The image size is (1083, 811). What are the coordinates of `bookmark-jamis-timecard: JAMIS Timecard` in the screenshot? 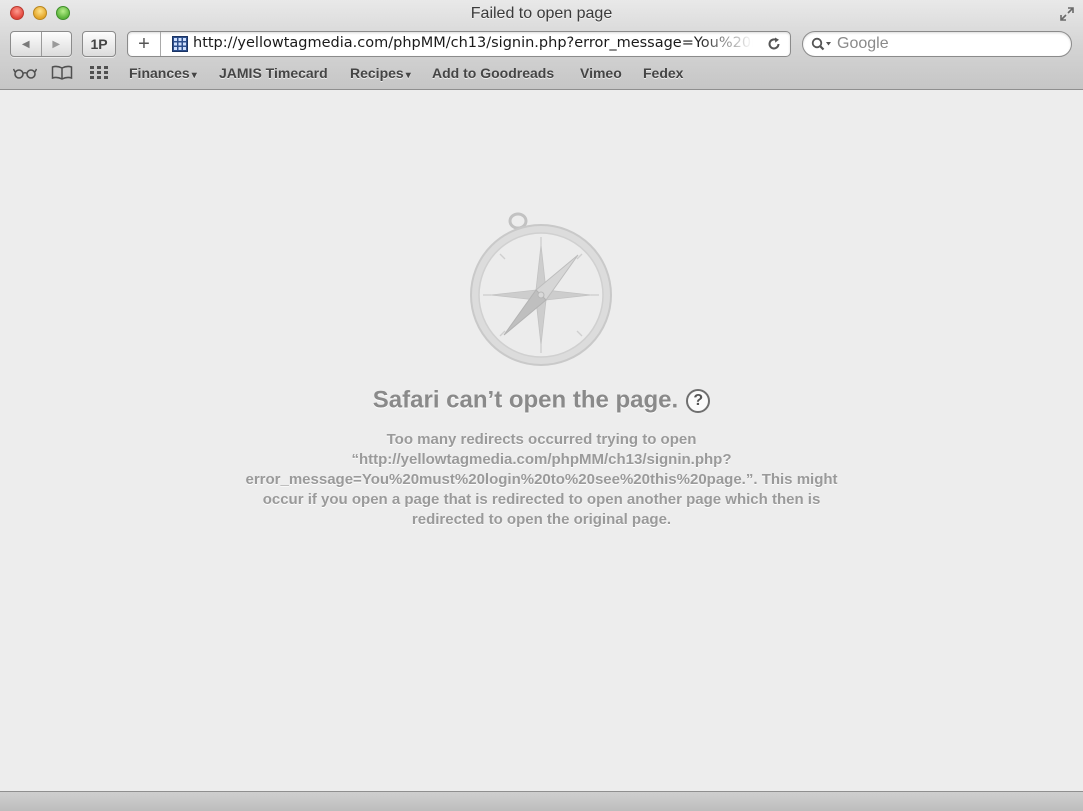 It's located at (273, 73).